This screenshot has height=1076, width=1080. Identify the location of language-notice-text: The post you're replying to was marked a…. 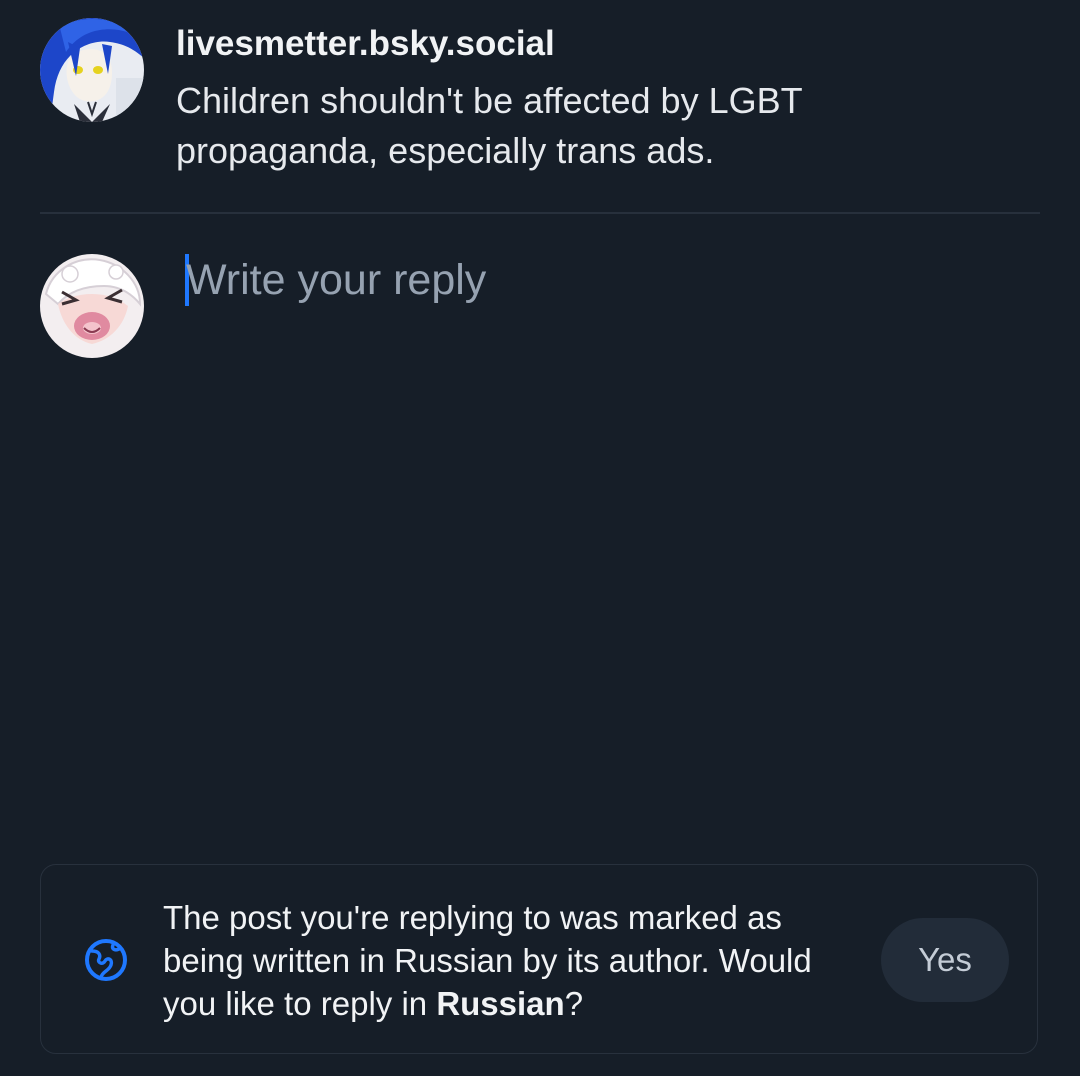
(493, 960).